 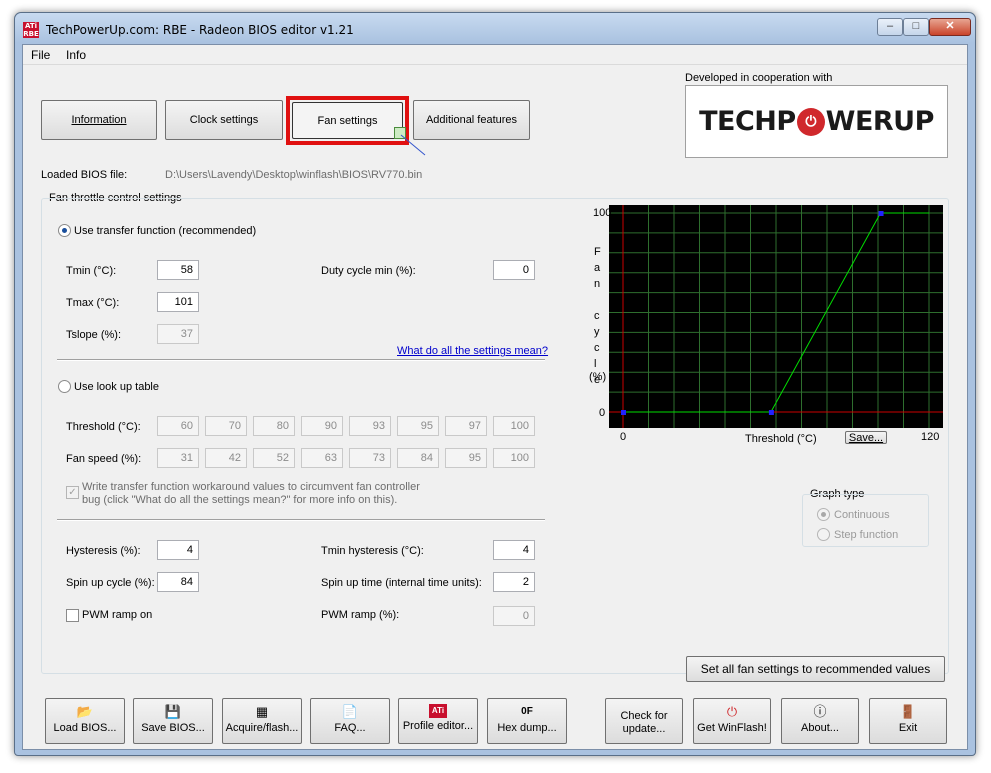 What do you see at coordinates (732, 721) in the screenshot?
I see `get-winflash-button: ⏻ Get WinFlash!` at bounding box center [732, 721].